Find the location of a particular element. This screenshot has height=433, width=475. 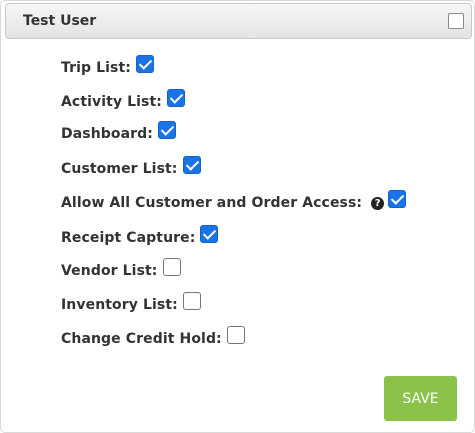

question-circle-icon: ? is located at coordinates (378, 203).